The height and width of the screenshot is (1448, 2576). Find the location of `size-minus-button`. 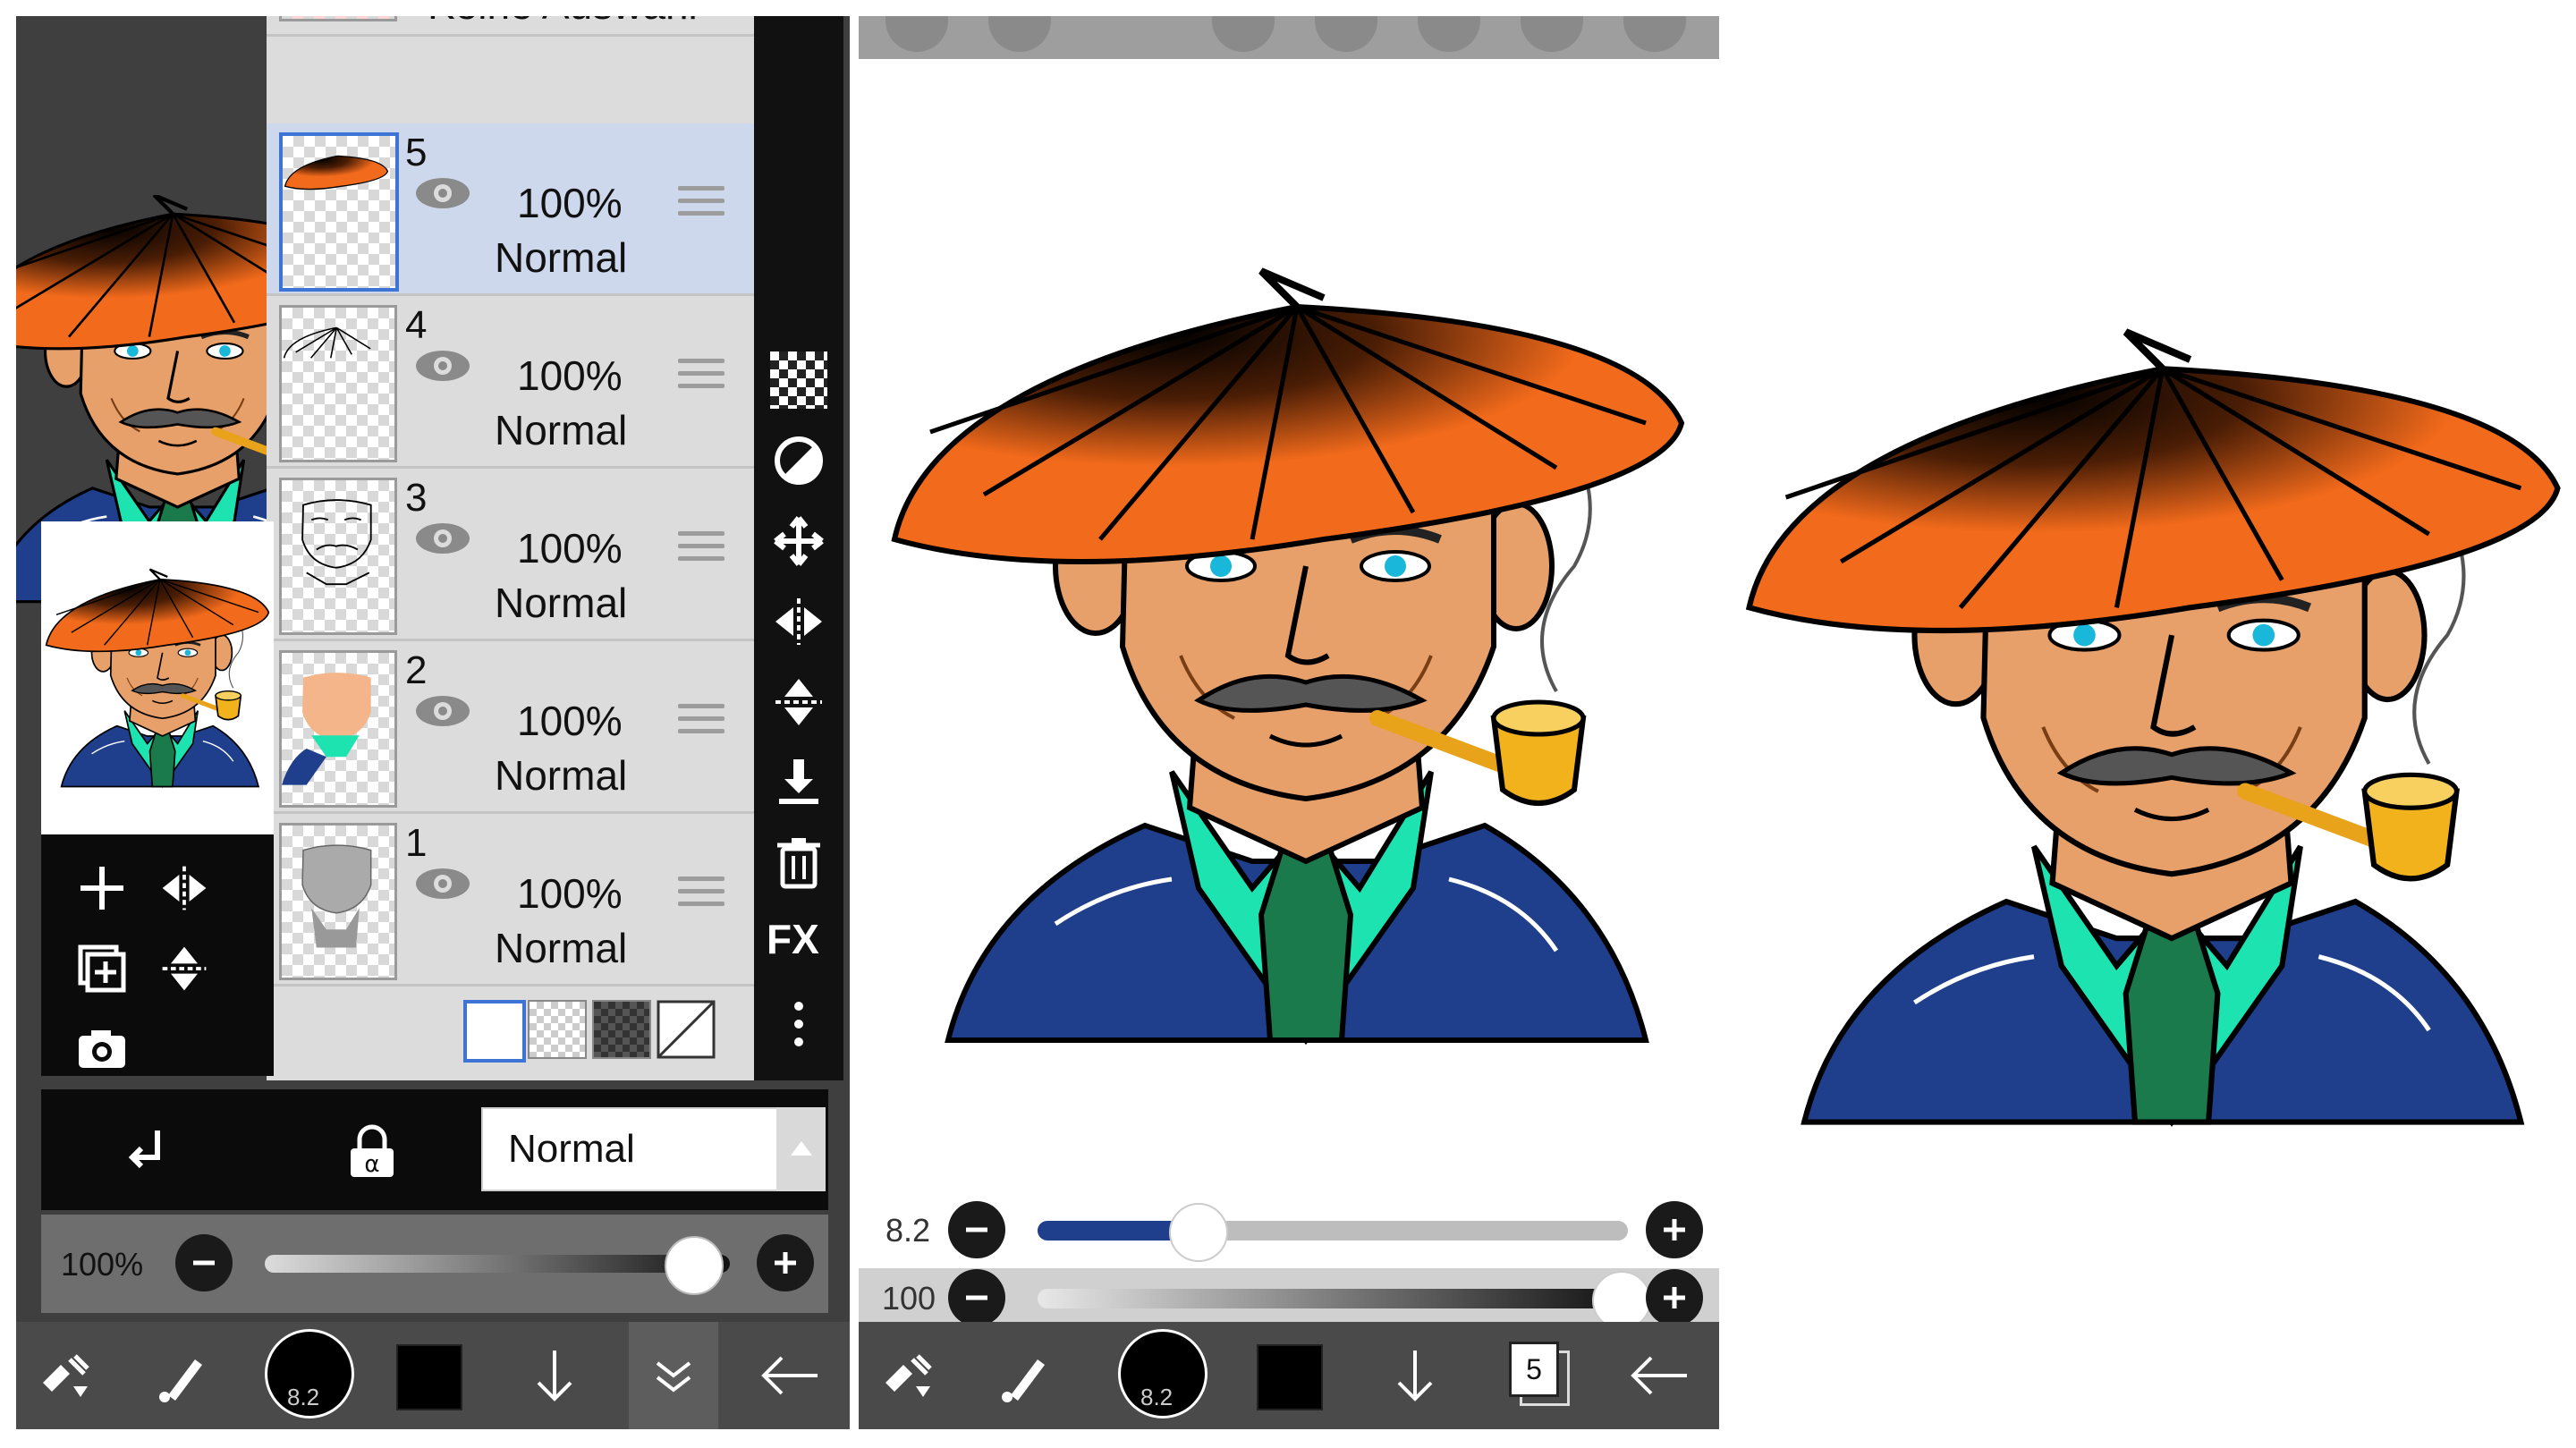

size-minus-button is located at coordinates (976, 1229).